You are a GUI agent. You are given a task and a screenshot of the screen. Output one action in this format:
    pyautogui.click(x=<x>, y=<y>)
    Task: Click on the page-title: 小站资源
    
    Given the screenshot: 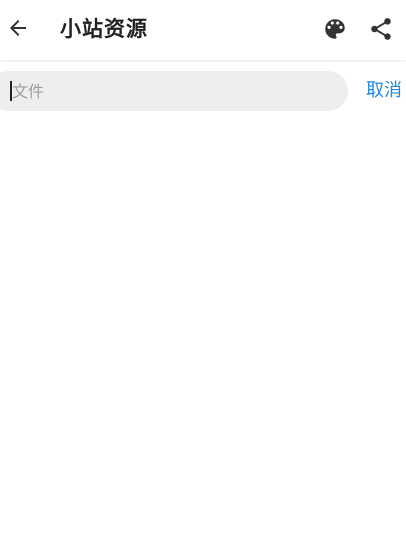 What is the action you would take?
    pyautogui.click(x=104, y=29)
    